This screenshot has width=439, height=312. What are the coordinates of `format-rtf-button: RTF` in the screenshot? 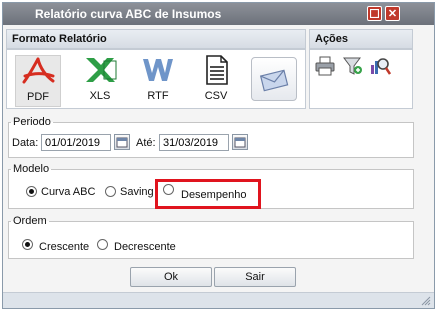 It's located at (158, 78).